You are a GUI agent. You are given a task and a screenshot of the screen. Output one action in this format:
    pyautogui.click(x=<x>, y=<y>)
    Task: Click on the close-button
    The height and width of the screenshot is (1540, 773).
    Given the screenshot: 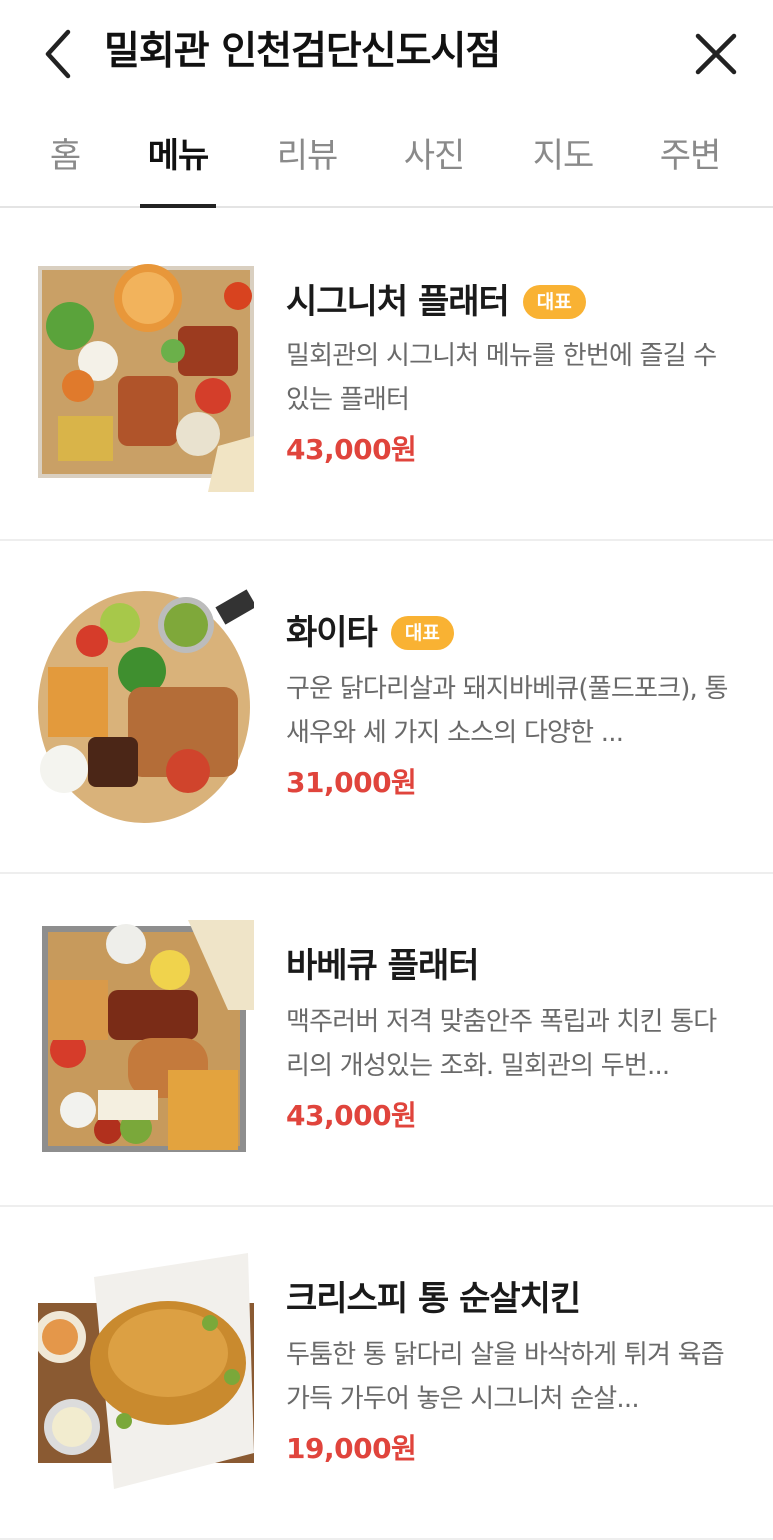 What is the action you would take?
    pyautogui.click(x=716, y=54)
    